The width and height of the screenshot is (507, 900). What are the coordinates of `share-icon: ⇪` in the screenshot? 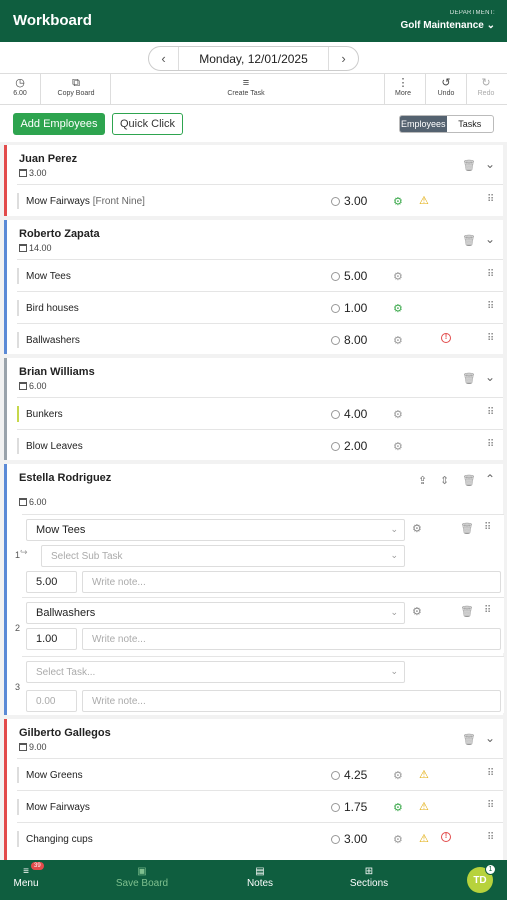 It's located at (422, 480).